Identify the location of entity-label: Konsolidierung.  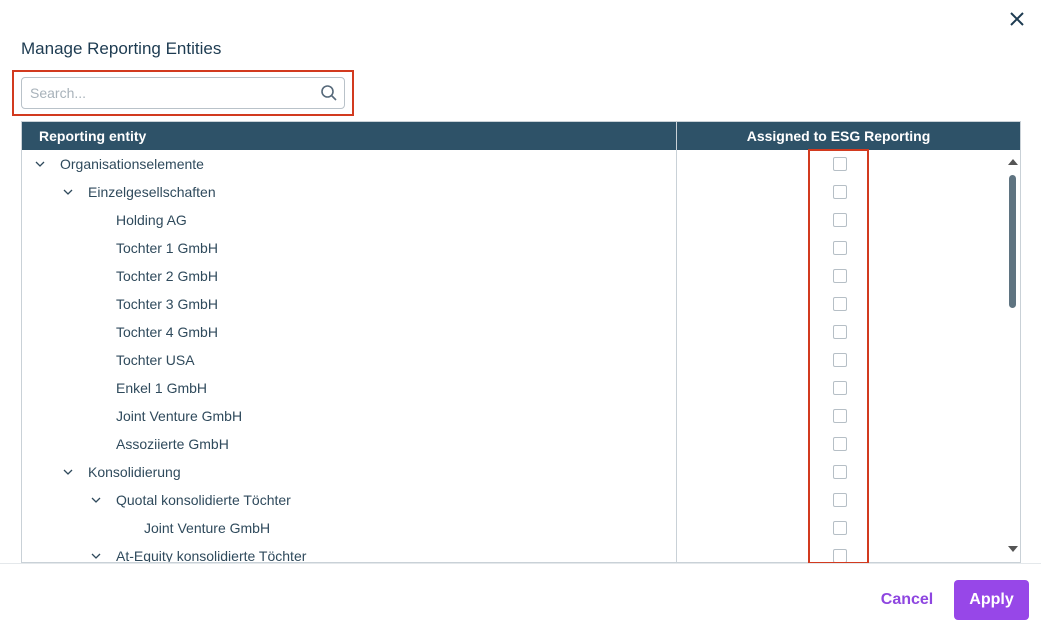
(134, 472).